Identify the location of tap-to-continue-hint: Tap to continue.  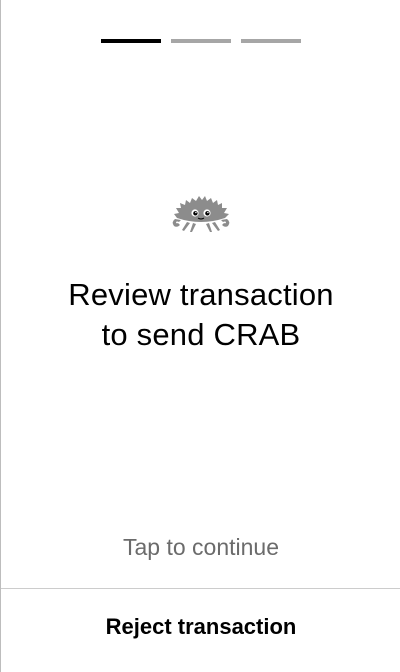
(200, 547).